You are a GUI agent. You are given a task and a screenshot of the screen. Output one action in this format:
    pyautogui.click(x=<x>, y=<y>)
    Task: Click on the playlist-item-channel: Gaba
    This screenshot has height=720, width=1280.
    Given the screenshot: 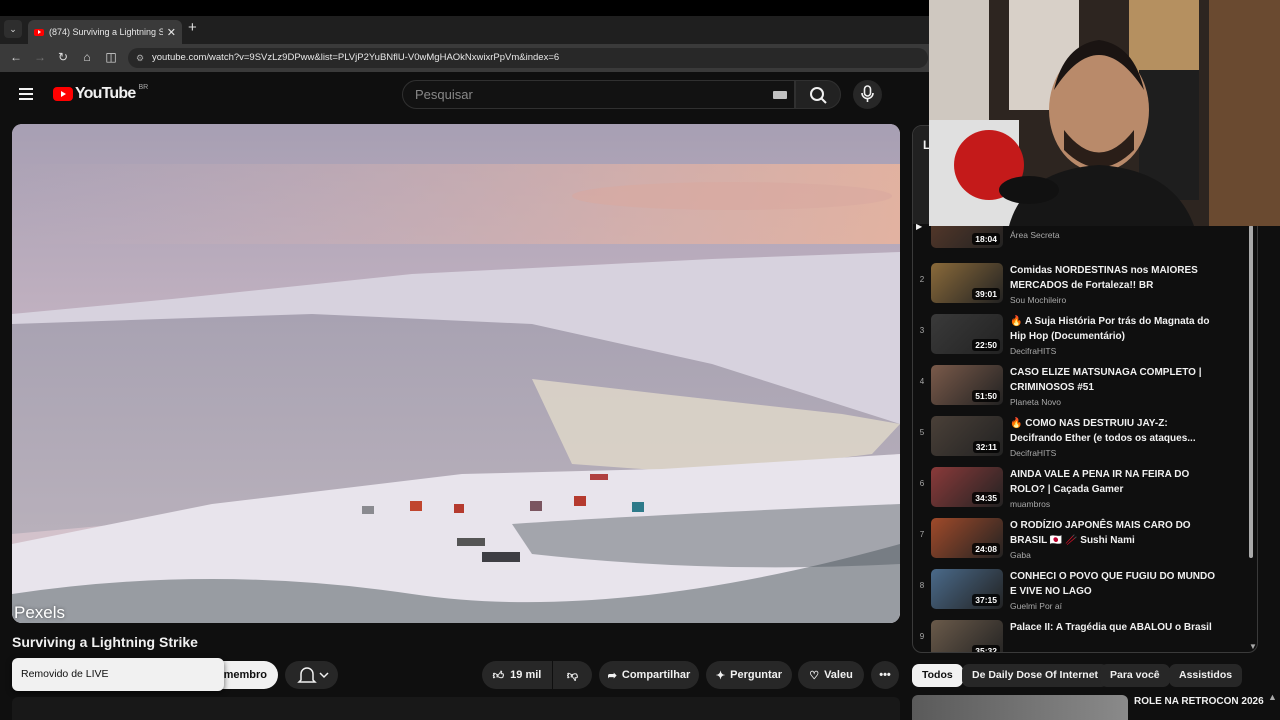 What is the action you would take?
    pyautogui.click(x=1020, y=555)
    